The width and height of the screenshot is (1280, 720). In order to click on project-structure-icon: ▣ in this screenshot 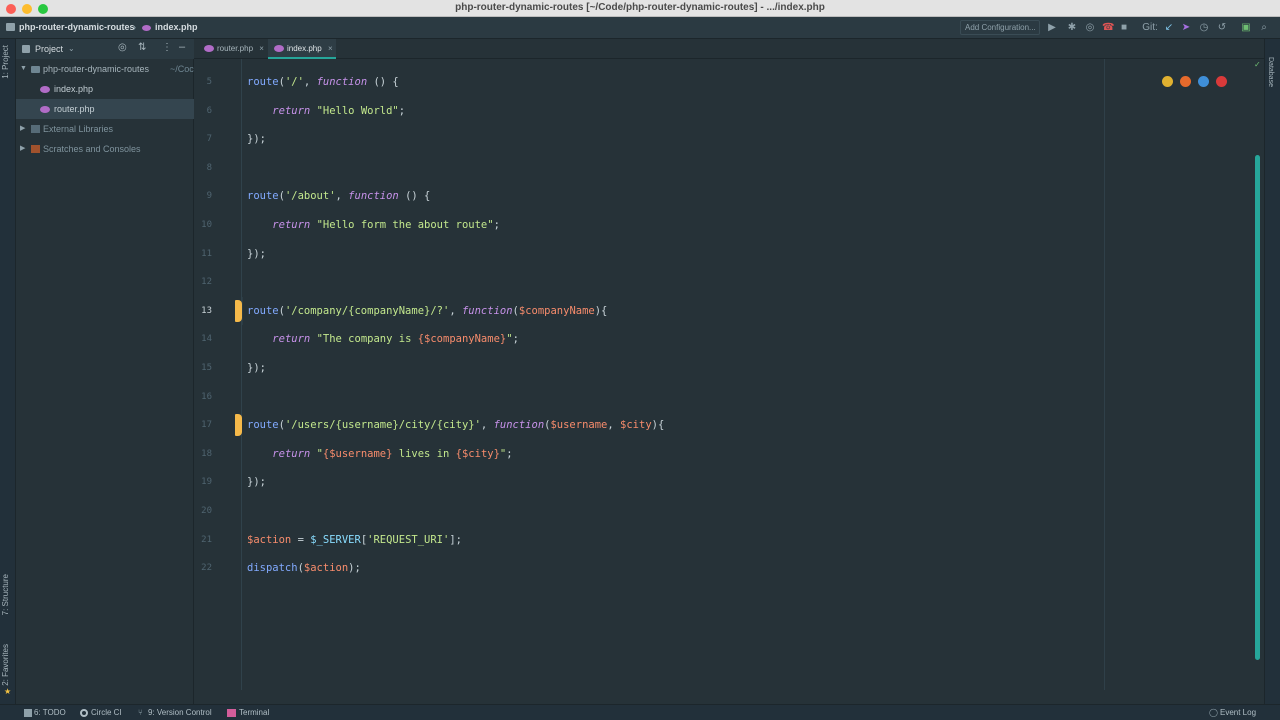, I will do `click(1246, 28)`.